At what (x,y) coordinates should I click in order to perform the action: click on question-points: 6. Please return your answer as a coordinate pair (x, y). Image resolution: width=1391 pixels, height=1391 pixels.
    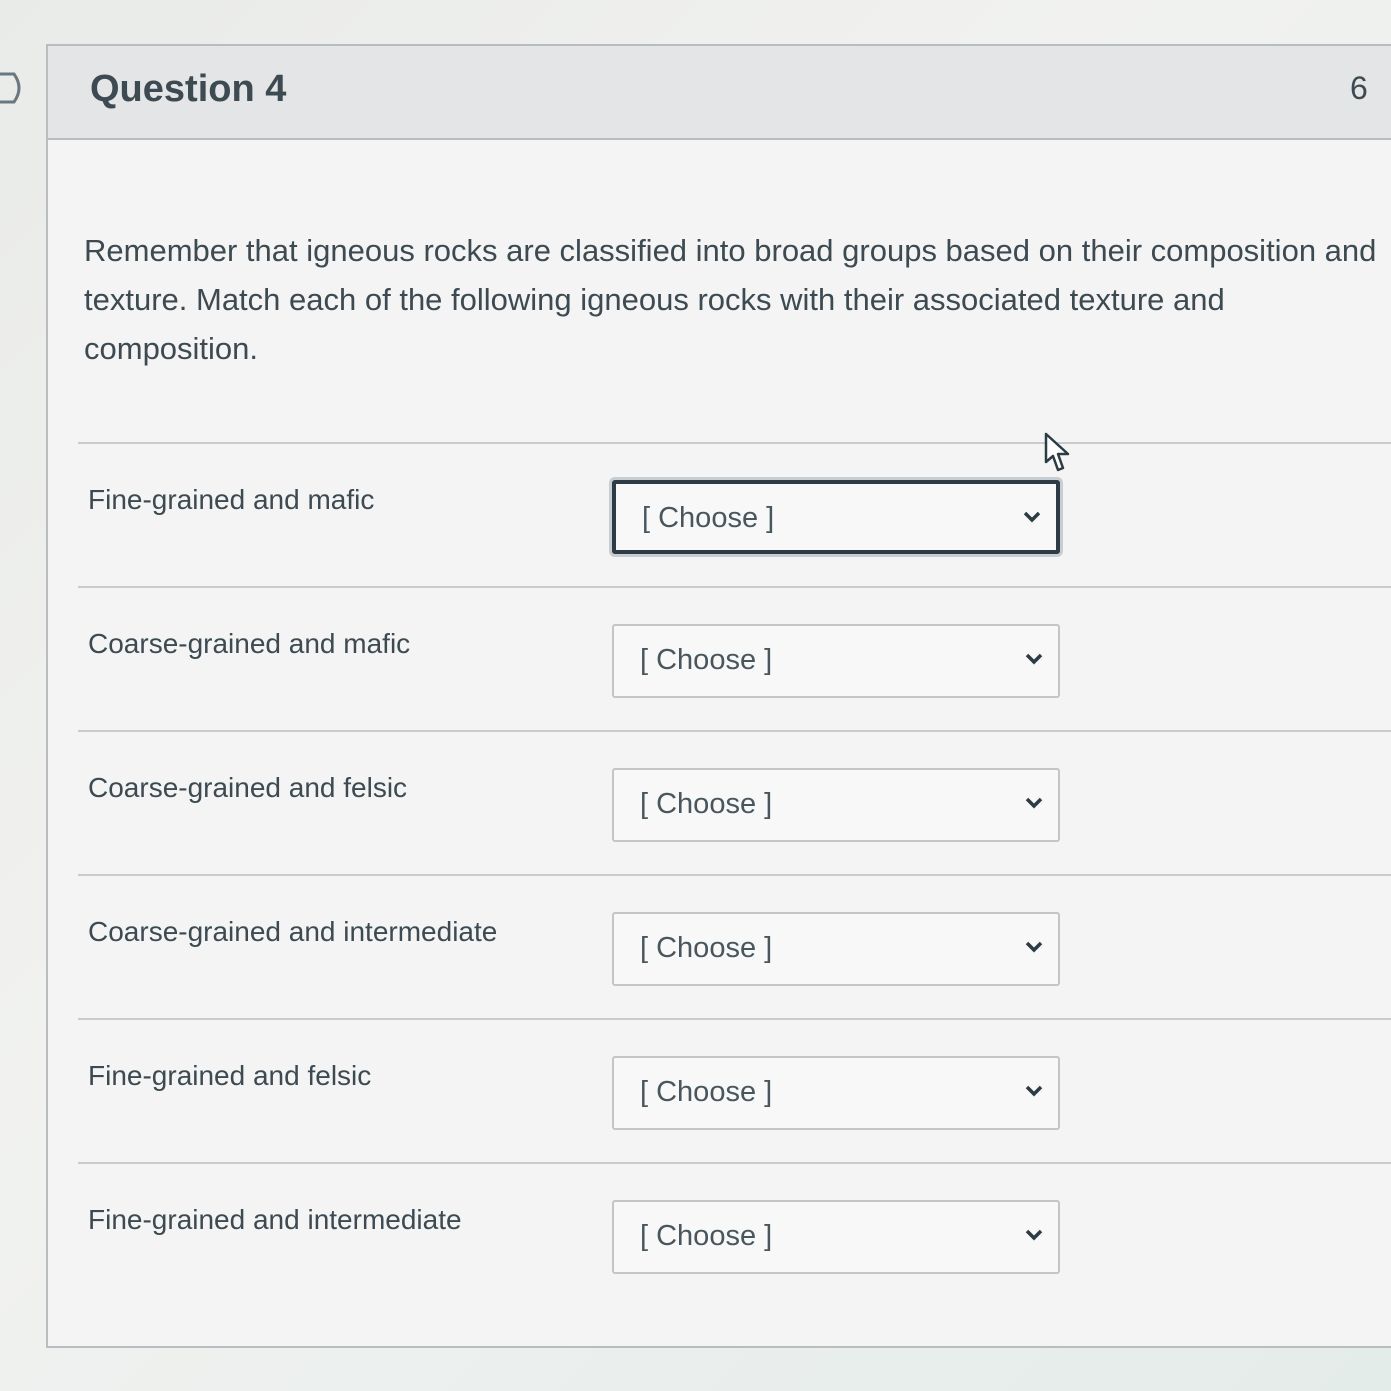
    Looking at the image, I should click on (1359, 88).